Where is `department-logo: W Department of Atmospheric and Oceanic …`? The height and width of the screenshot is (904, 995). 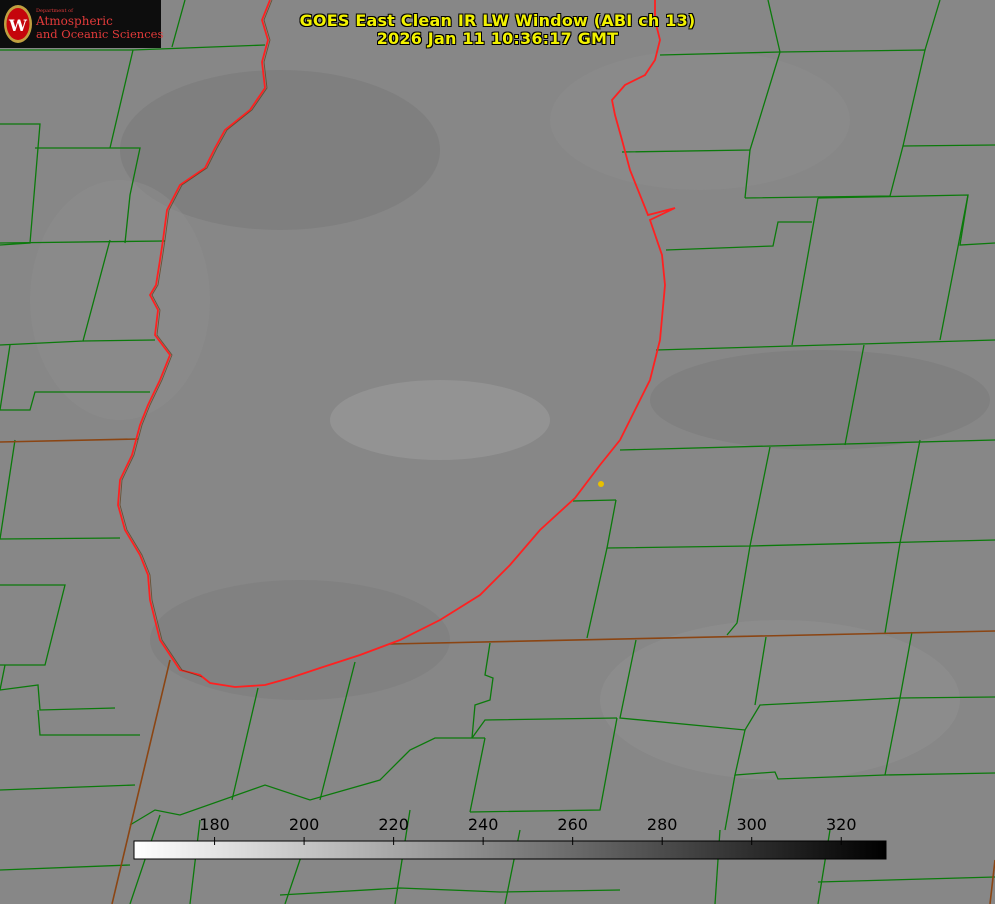
department-logo: W Department of Atmospheric and Oceanic … is located at coordinates (82, 24).